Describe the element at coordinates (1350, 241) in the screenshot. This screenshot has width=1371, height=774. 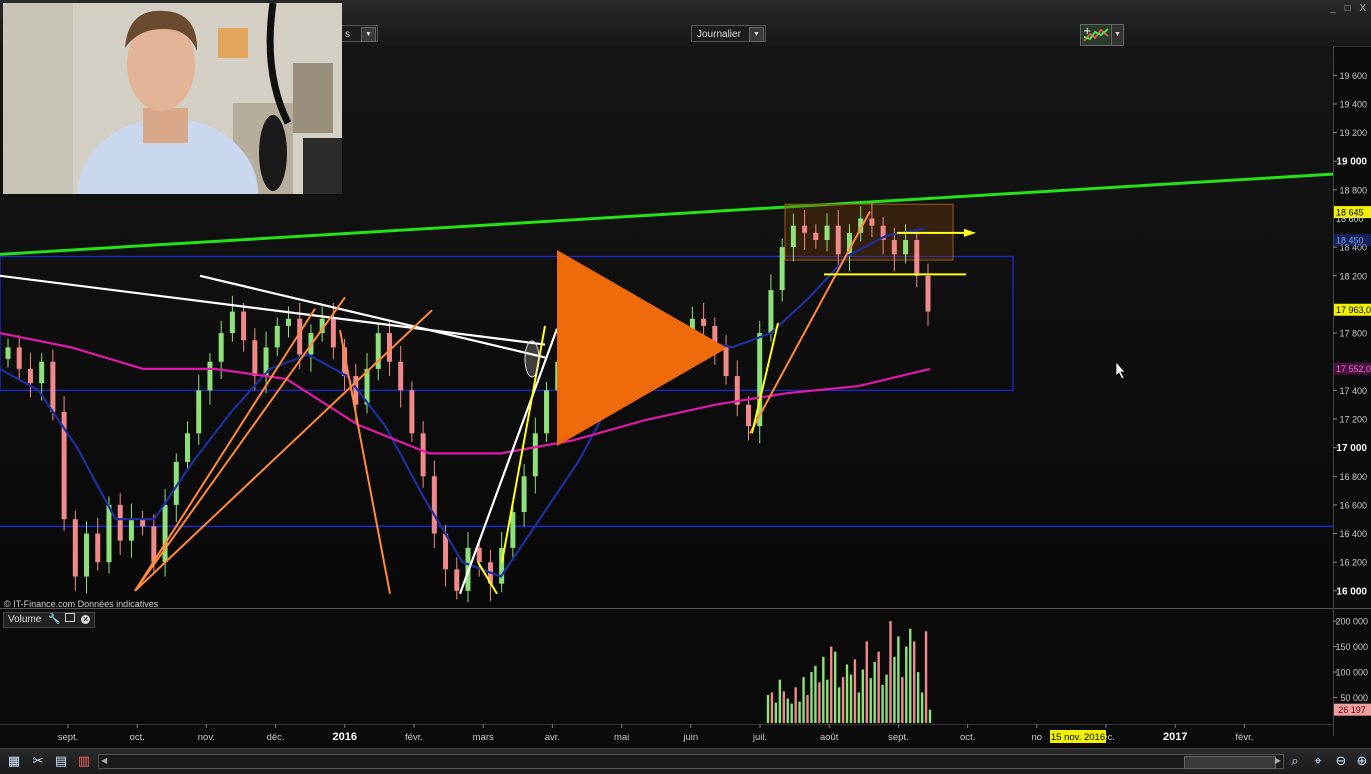
I see `price-tag-label: 18 450` at that location.